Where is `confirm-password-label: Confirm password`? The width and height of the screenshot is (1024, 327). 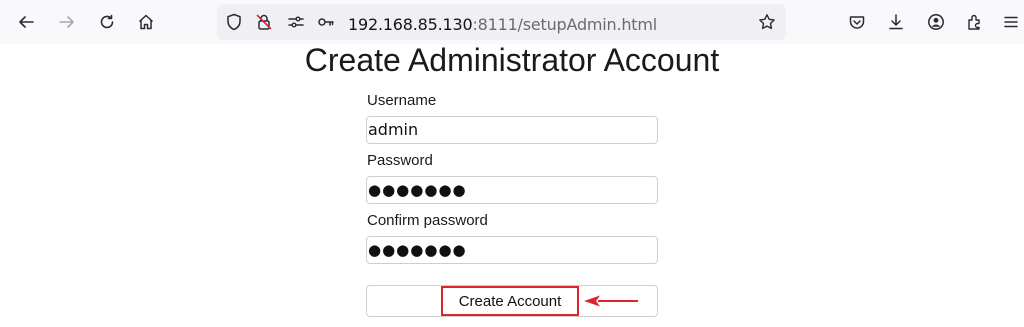 confirm-password-label: Confirm password is located at coordinates (427, 220).